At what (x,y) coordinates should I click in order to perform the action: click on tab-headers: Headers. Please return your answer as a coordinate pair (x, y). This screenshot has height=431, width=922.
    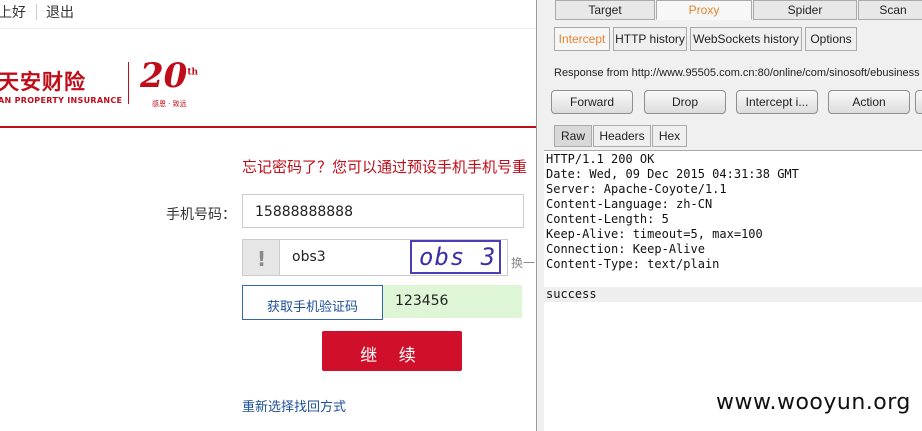
    Looking at the image, I should click on (622, 136).